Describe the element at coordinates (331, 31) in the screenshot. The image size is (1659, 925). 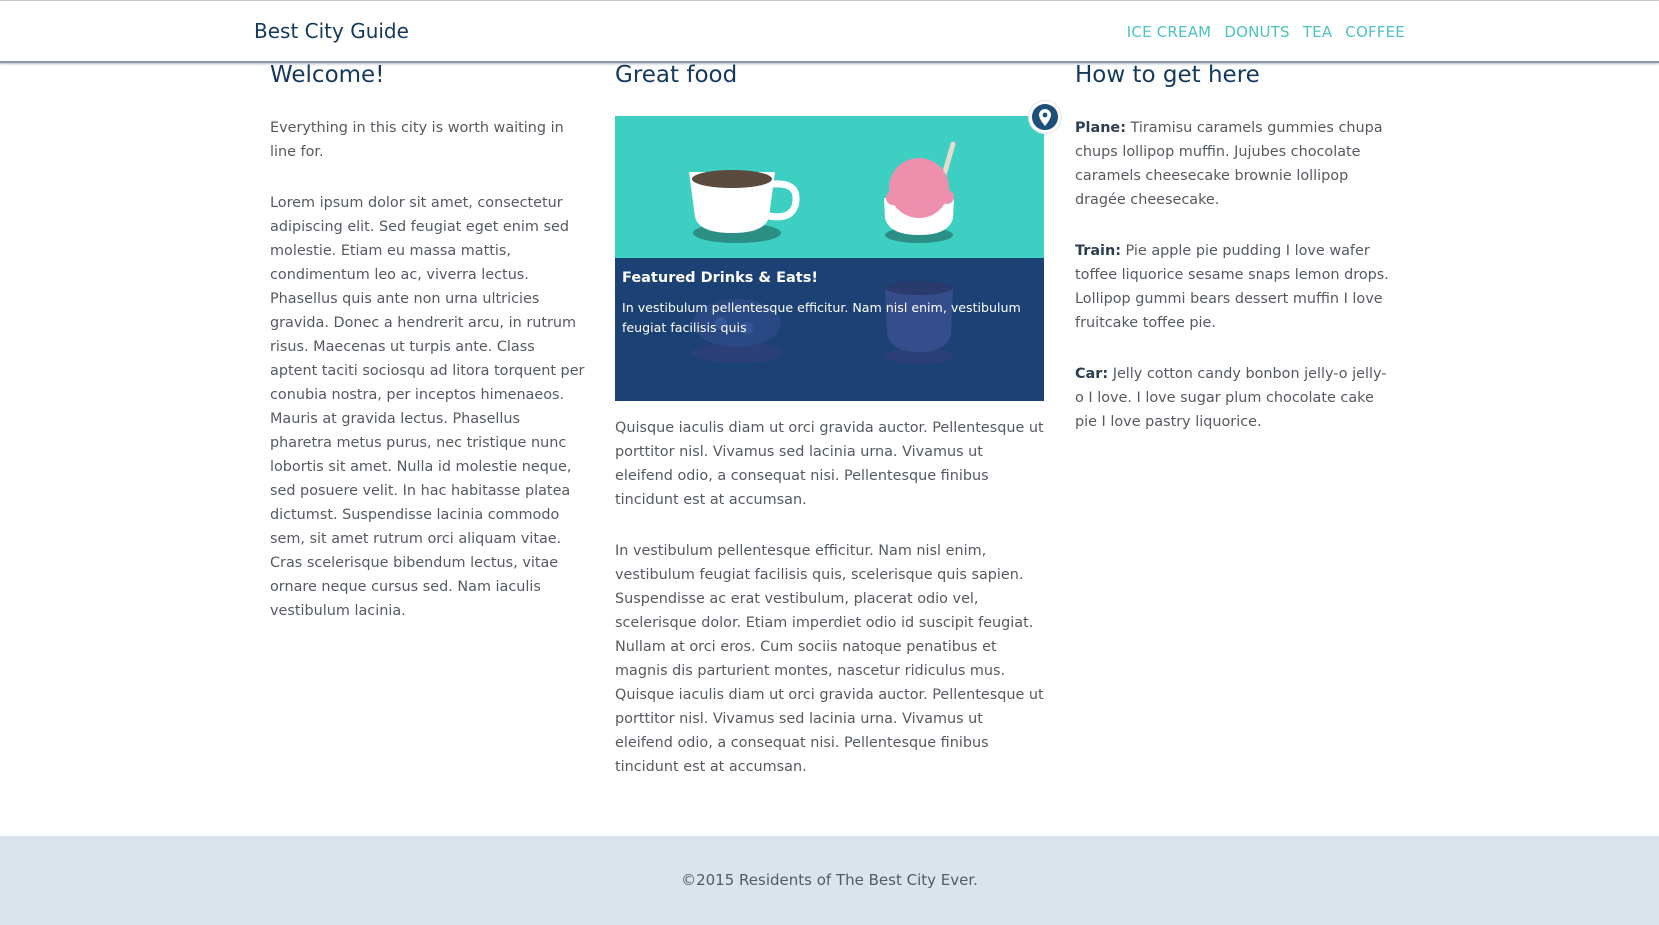
I see `brand-logo: Best City Guide` at that location.